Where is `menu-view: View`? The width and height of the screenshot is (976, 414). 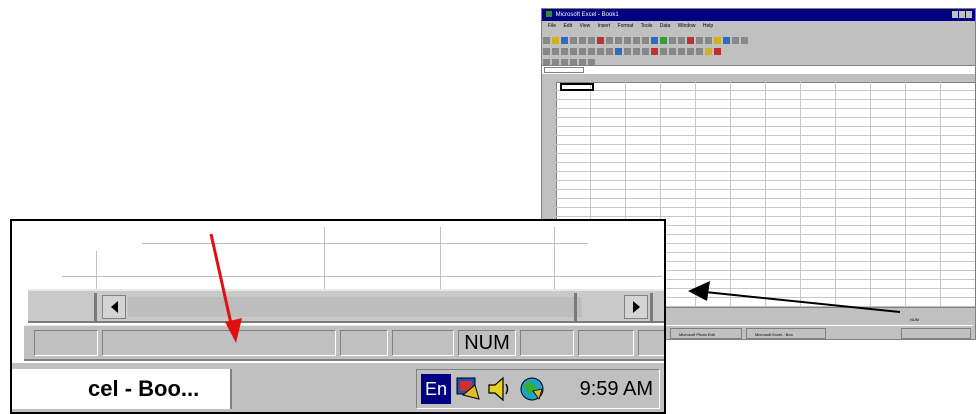 menu-view: View is located at coordinates (584, 26).